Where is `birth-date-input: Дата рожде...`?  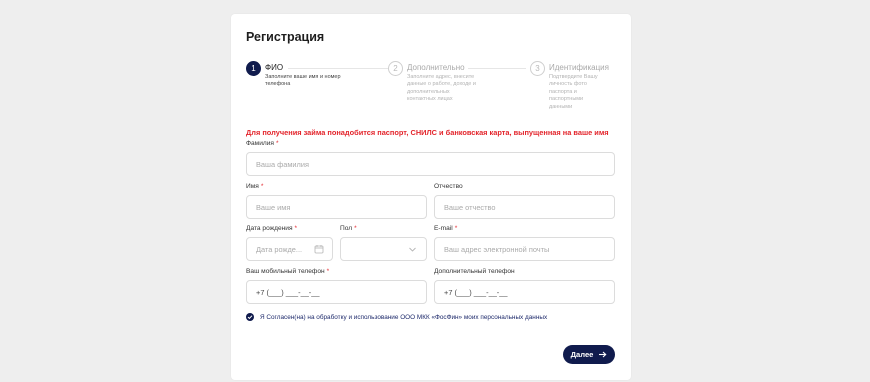 birth-date-input: Дата рожде... is located at coordinates (289, 249).